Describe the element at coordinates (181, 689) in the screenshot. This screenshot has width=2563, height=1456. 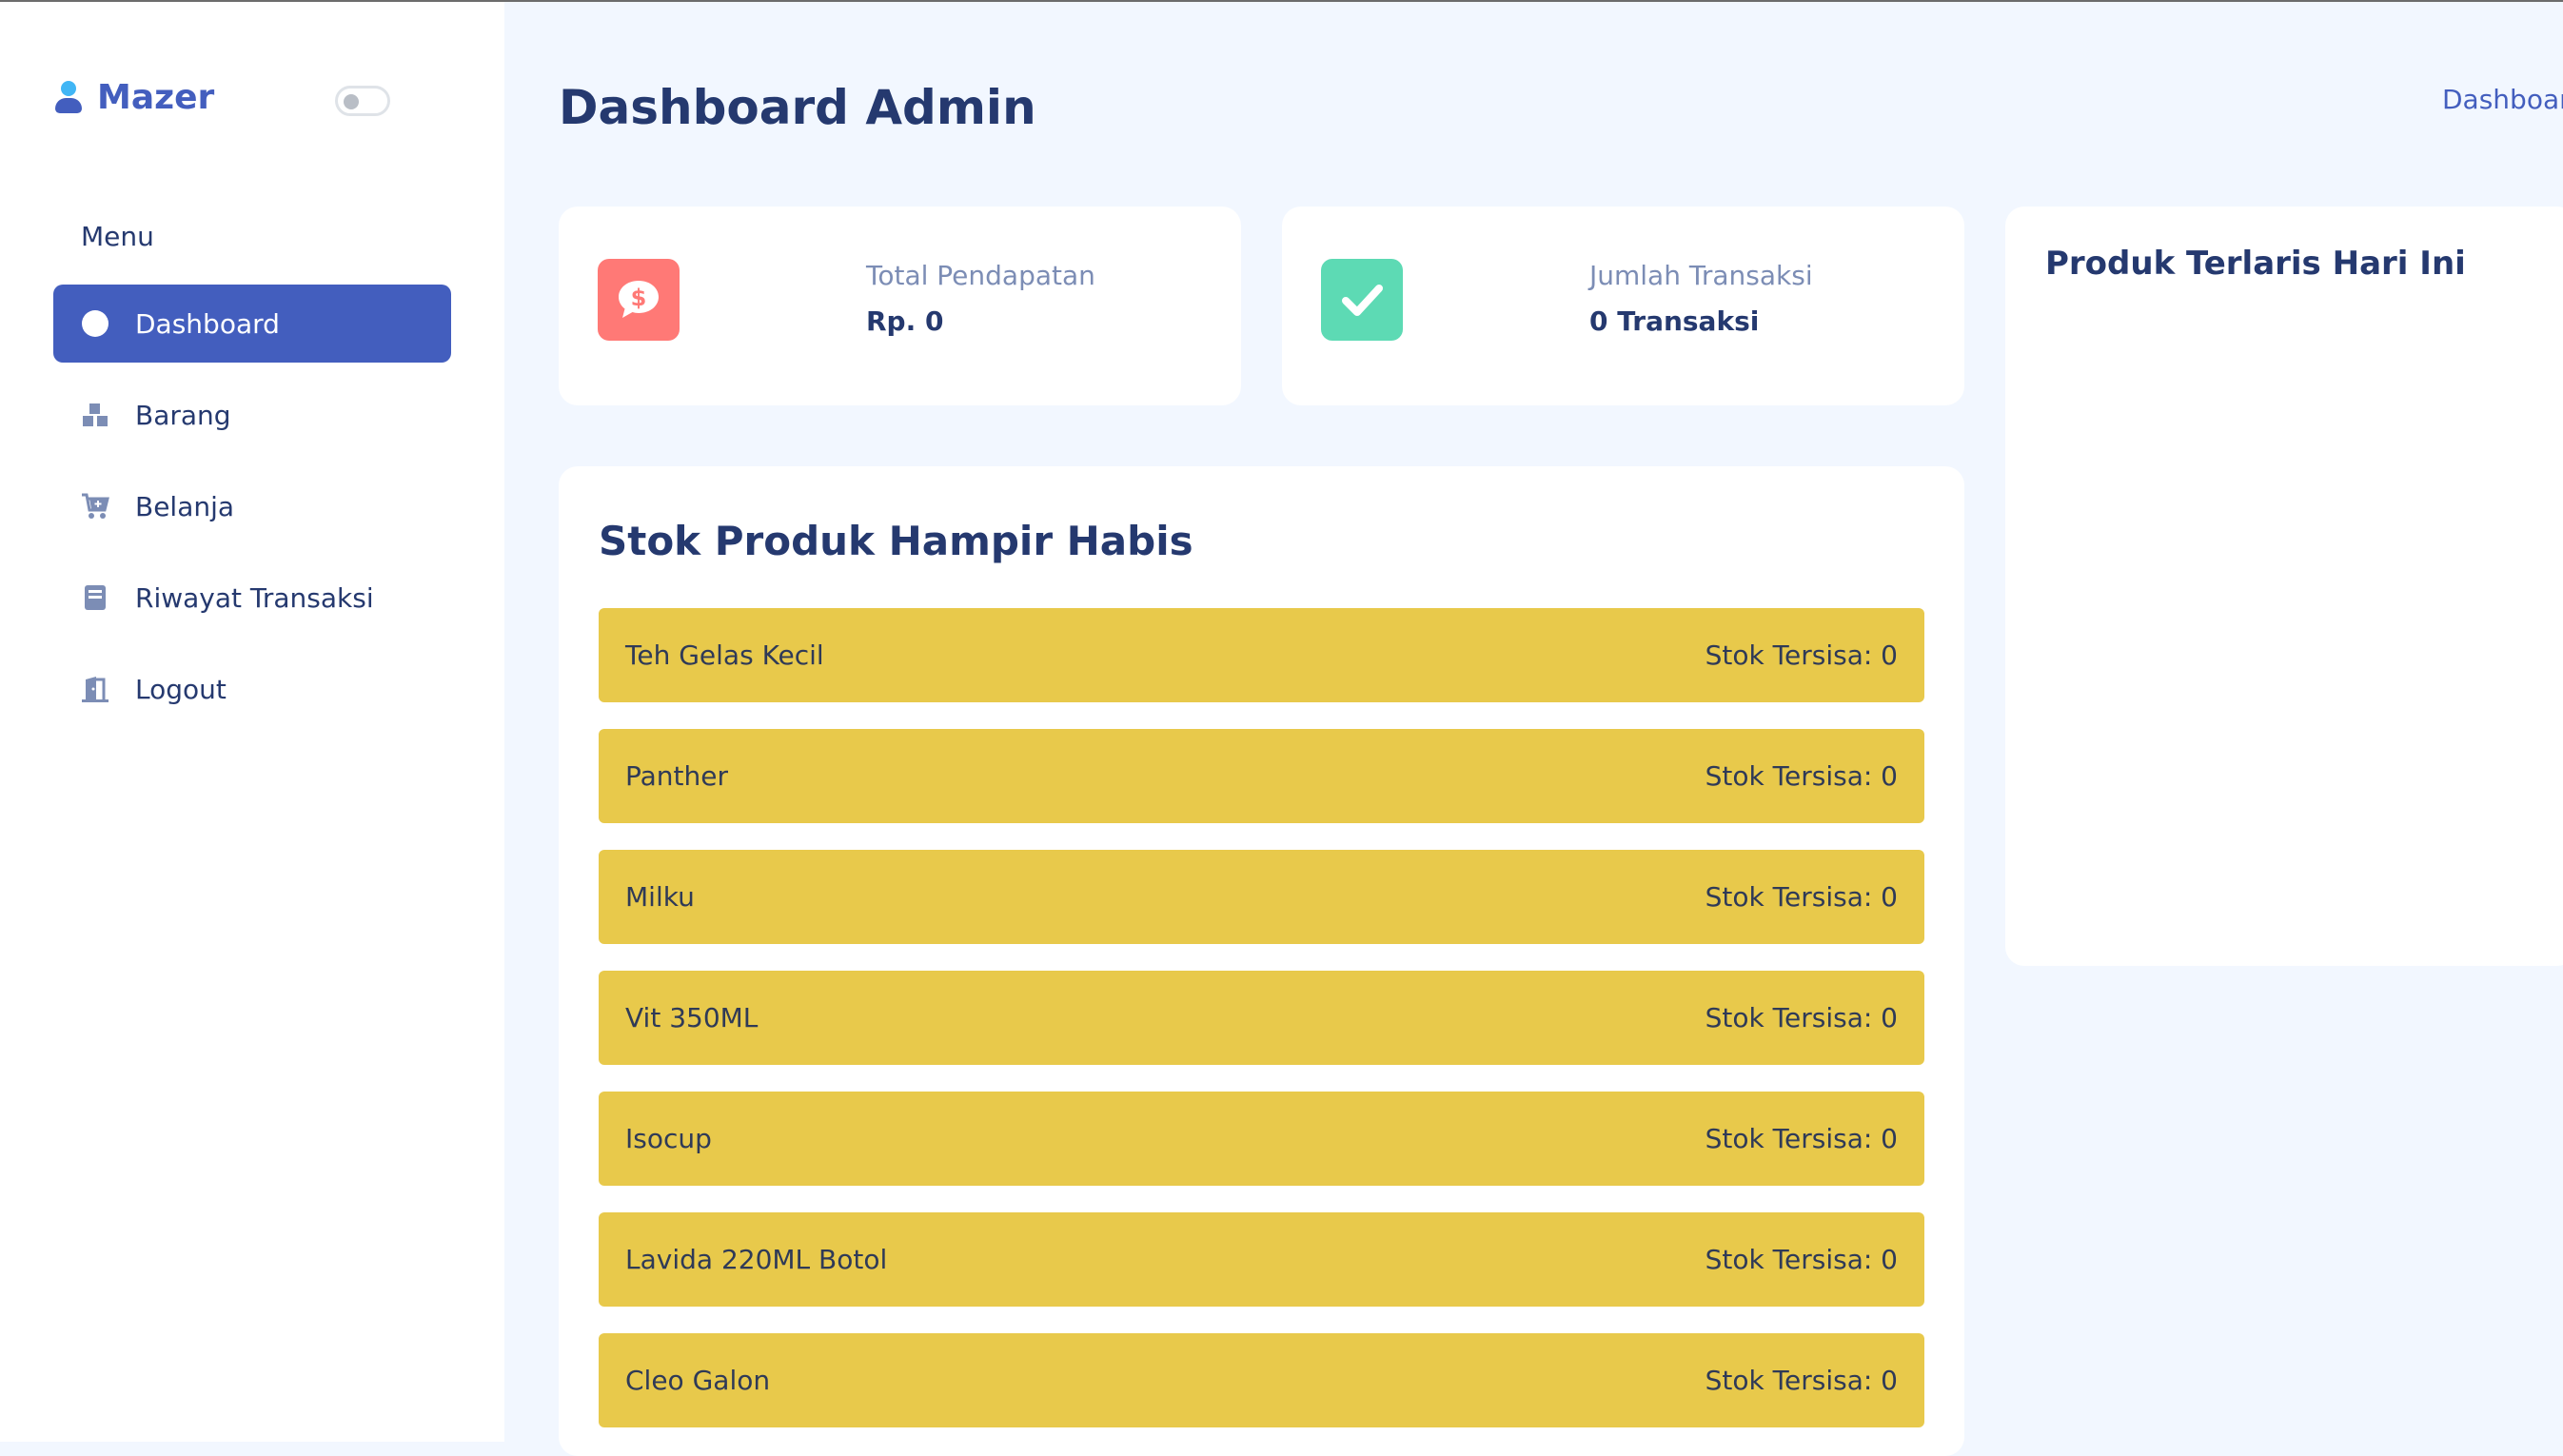
I see `sidebar-item-label: Logout` at that location.